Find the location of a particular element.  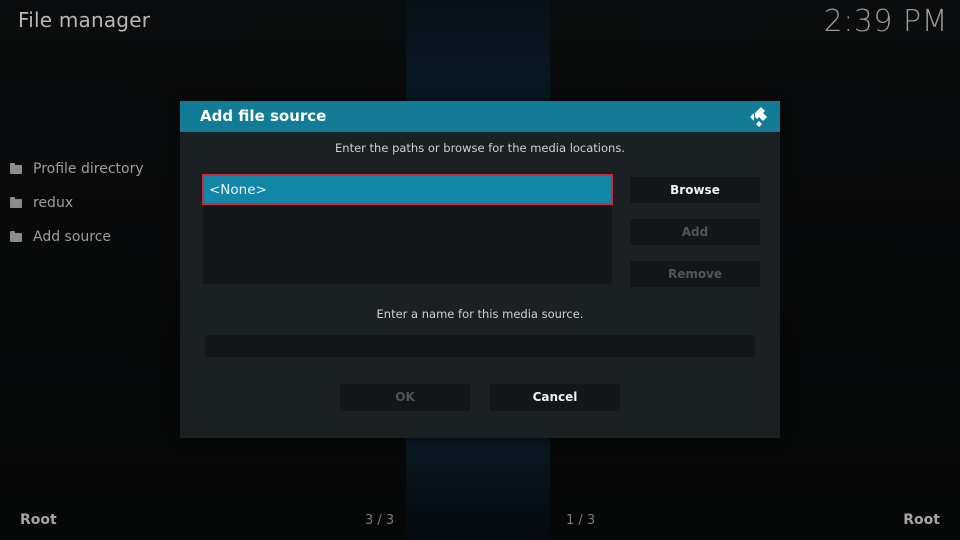

cancel-button: Cancel is located at coordinates (555, 397).